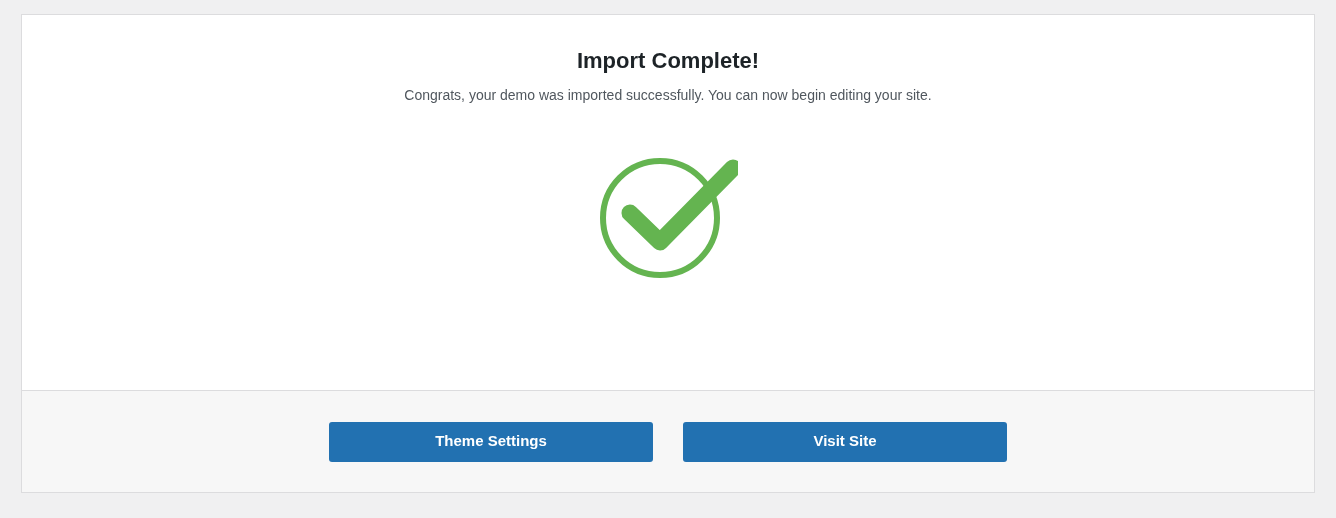  Describe the element at coordinates (668, 95) in the screenshot. I see `message: Congrats, your demo was imported successfully. You can now begin editing your site.` at that location.